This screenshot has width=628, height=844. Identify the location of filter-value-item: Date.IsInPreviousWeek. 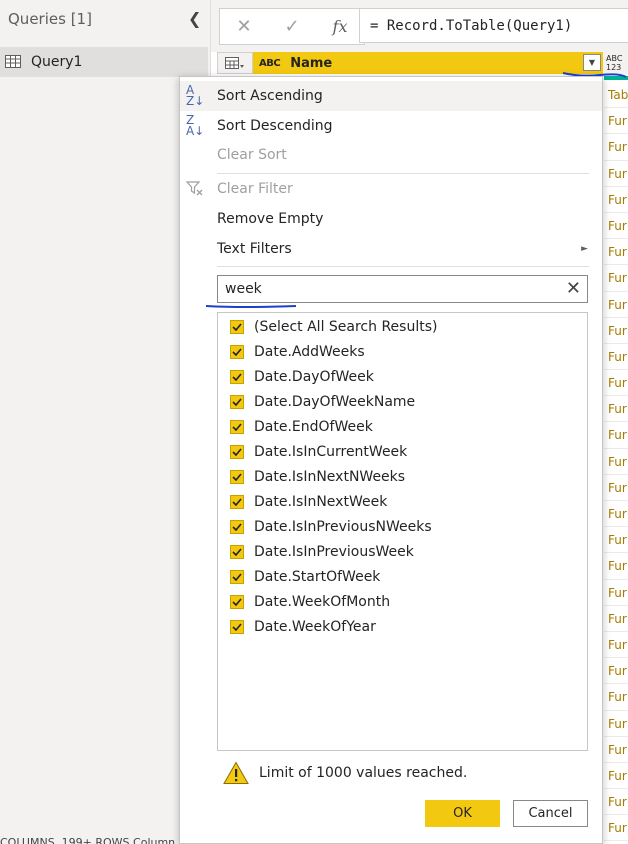
(322, 551).